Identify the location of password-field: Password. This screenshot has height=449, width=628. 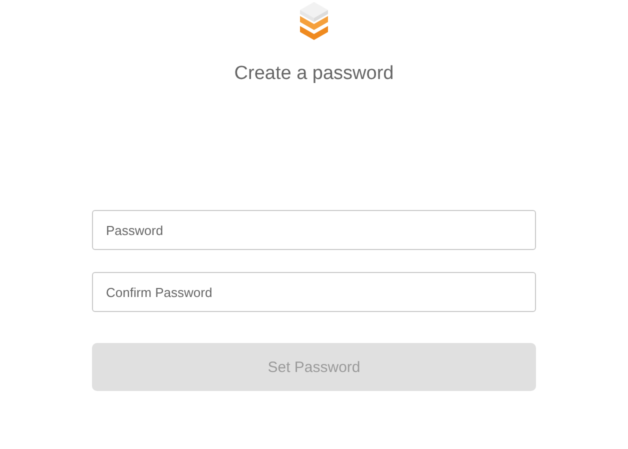
(314, 230).